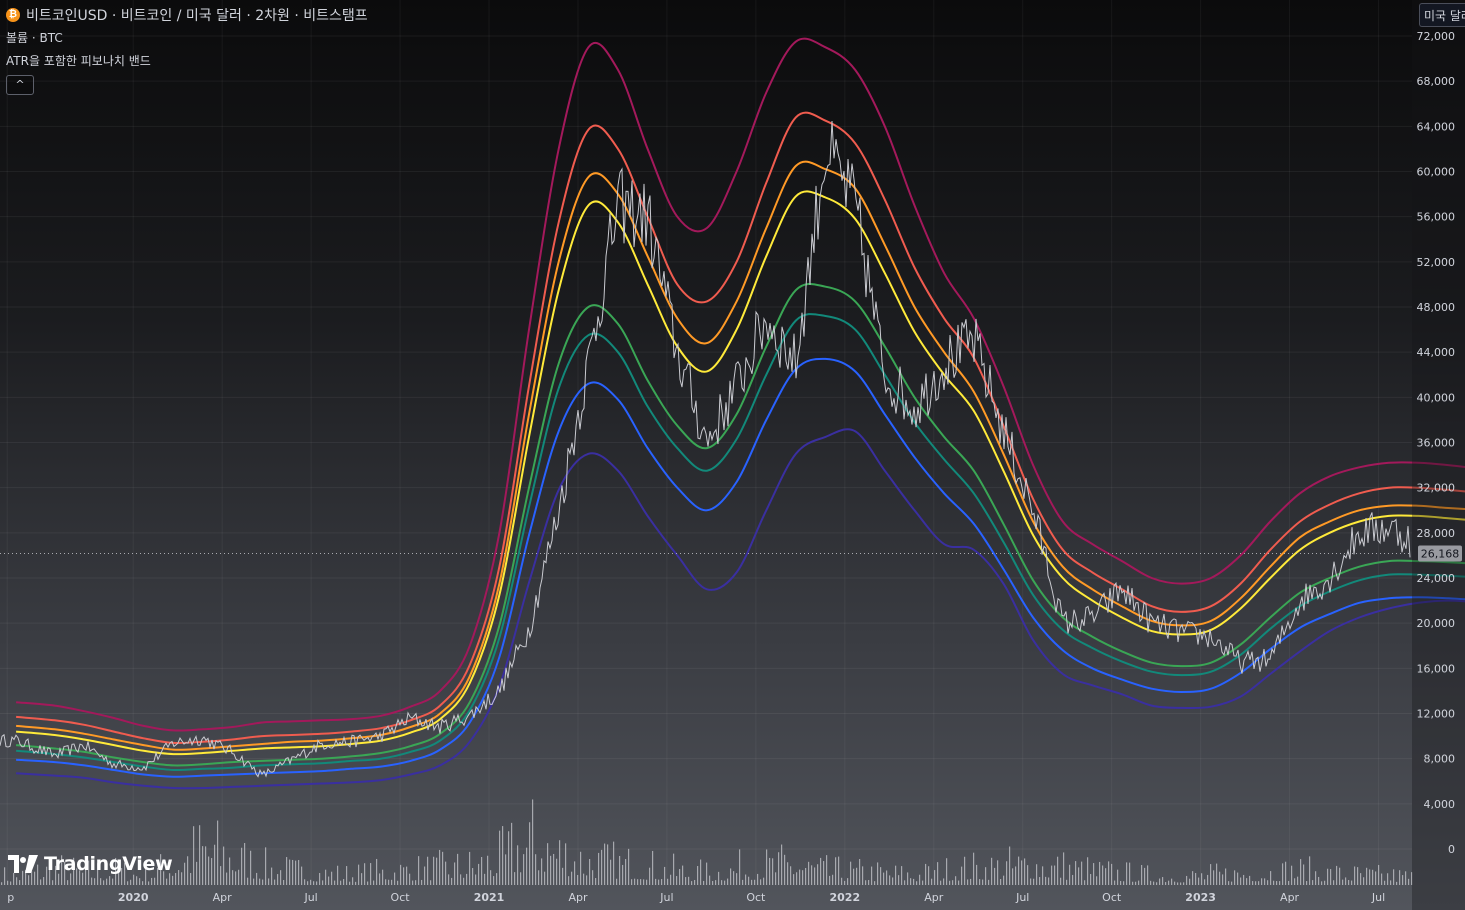  I want to click on tradingview-logo: TradingView, so click(90, 864).